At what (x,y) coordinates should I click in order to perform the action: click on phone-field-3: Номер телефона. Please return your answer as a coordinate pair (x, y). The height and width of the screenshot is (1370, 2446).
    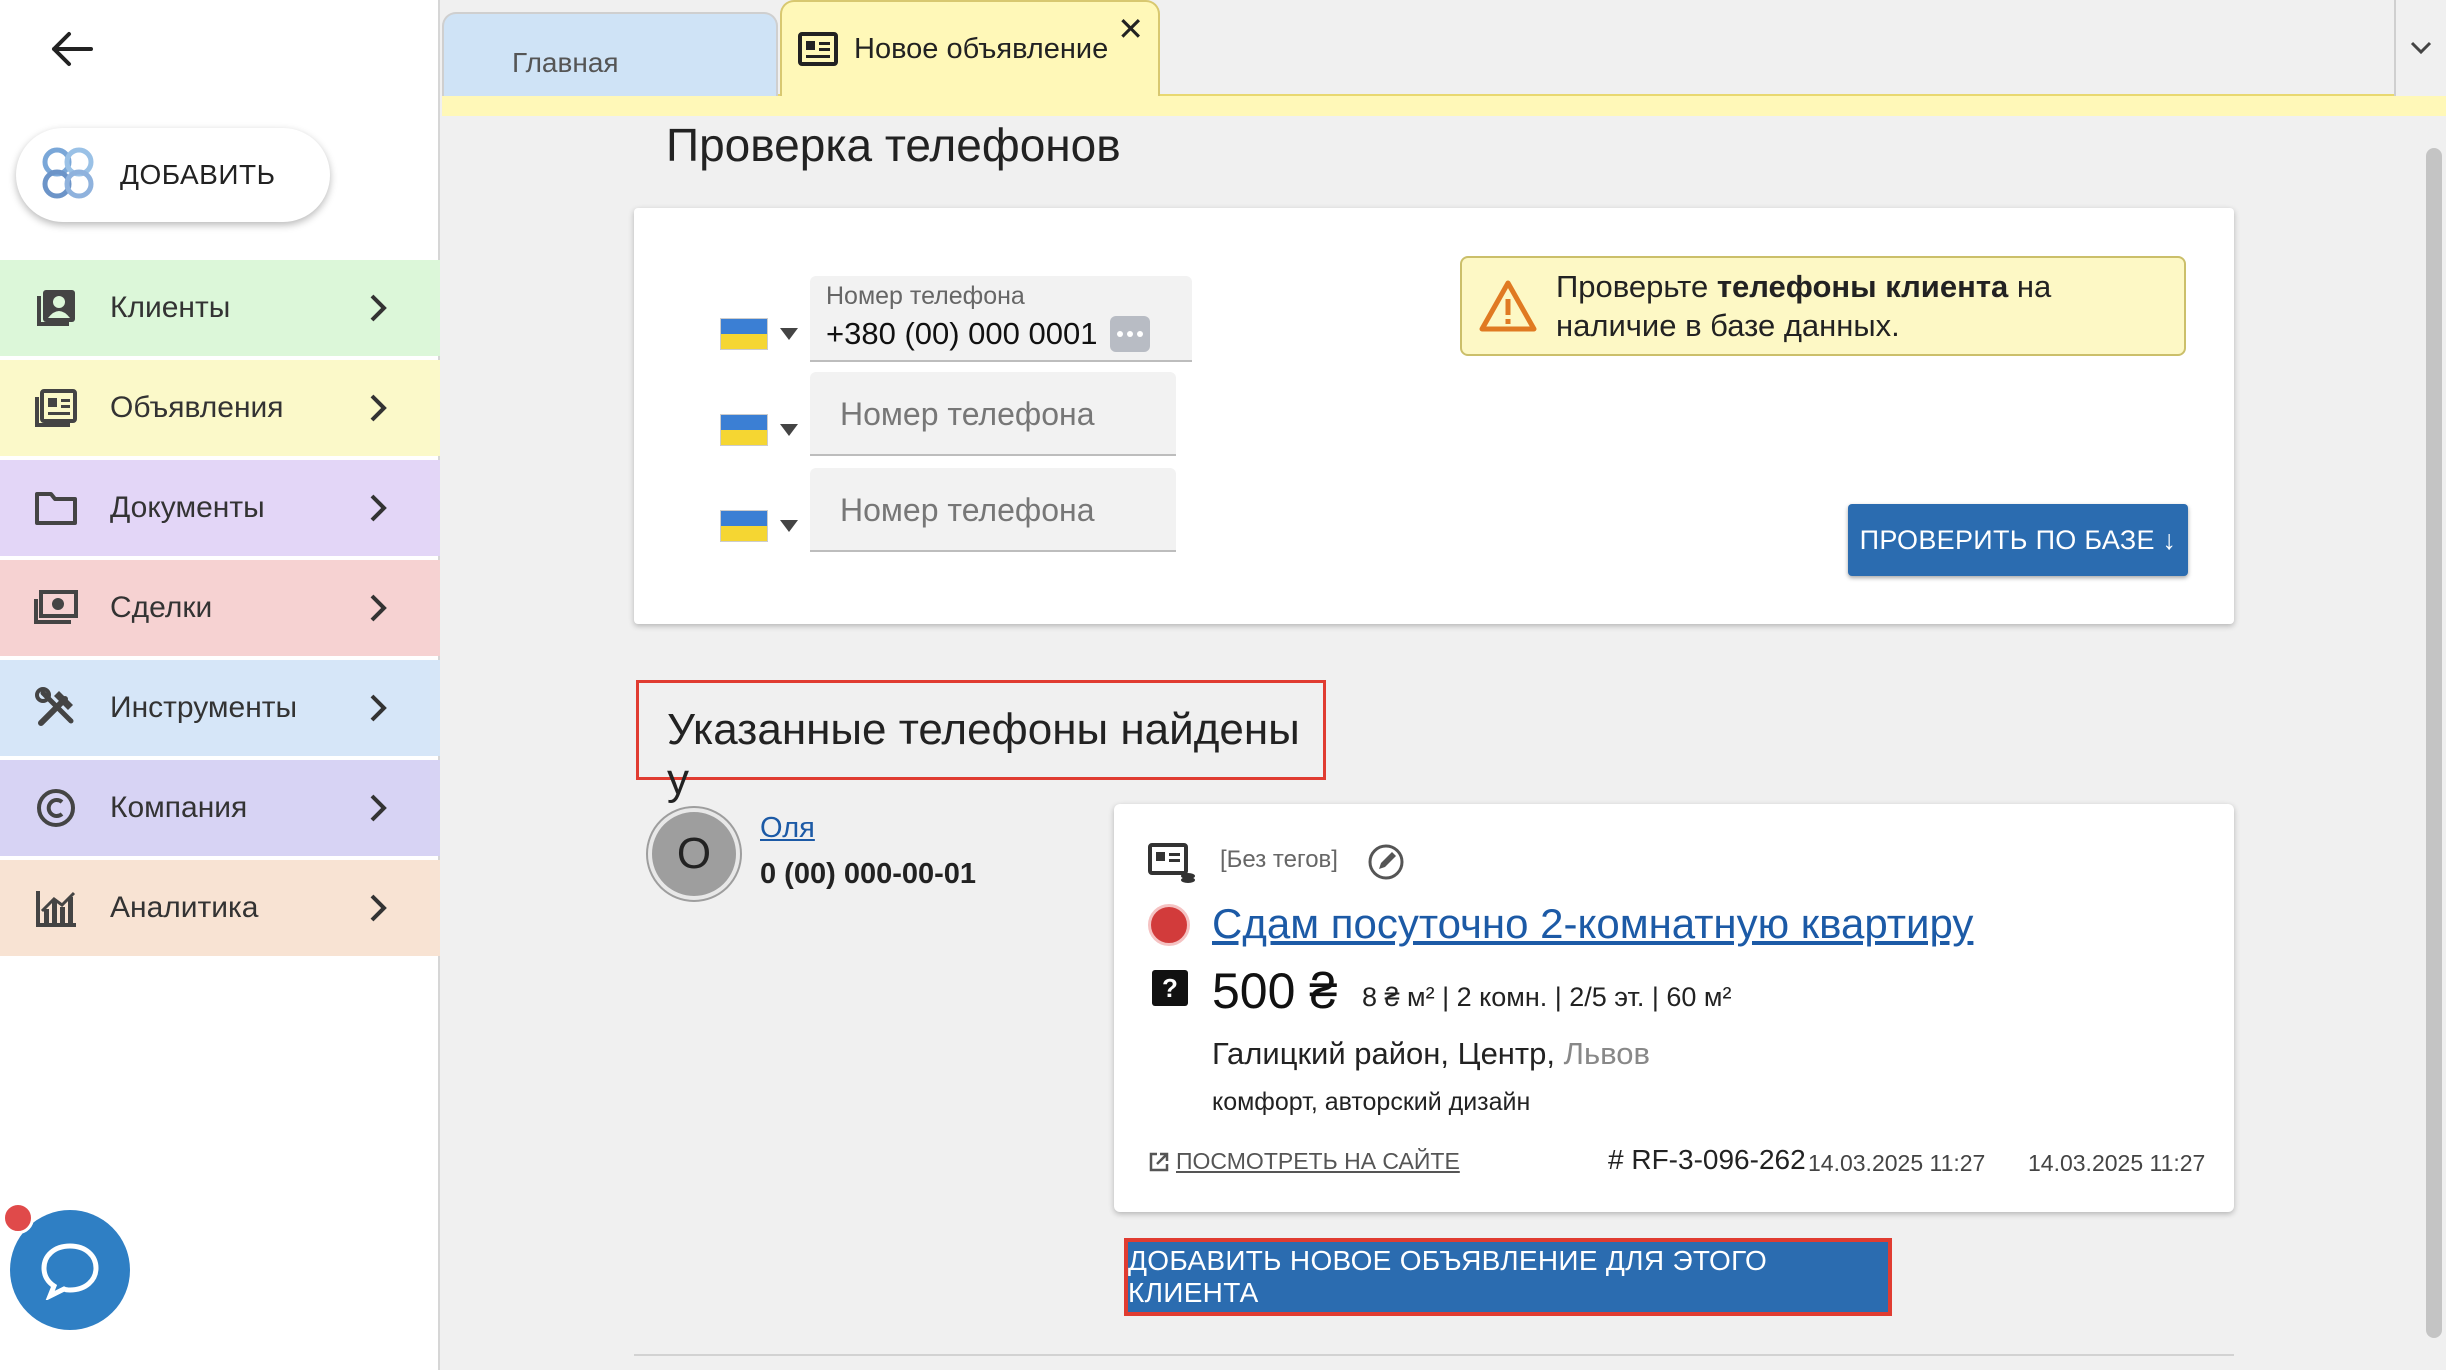
    Looking at the image, I should click on (993, 510).